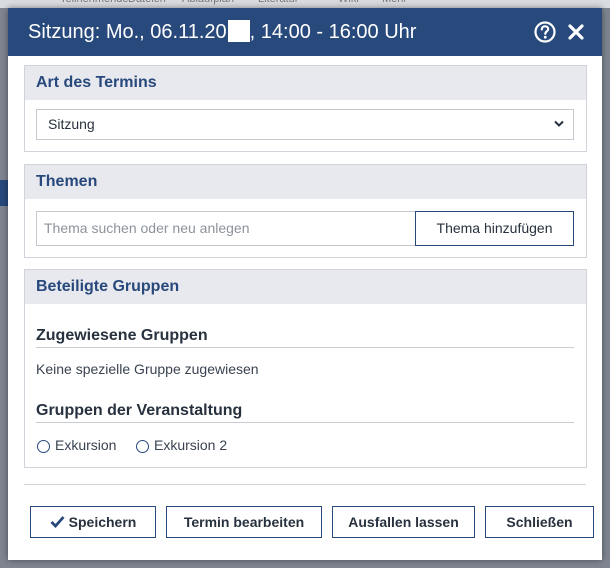 The width and height of the screenshot is (610, 568). Describe the element at coordinates (403, 522) in the screenshot. I see `cancel-event-button: Ausfallen lassen` at that location.